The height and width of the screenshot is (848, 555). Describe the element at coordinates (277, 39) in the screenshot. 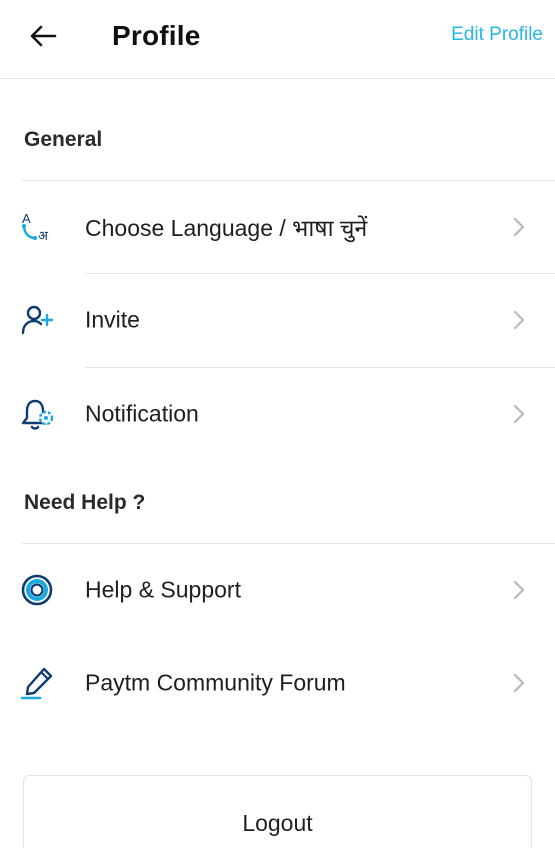

I see `top-app-bar: Profile Edit Profile` at that location.